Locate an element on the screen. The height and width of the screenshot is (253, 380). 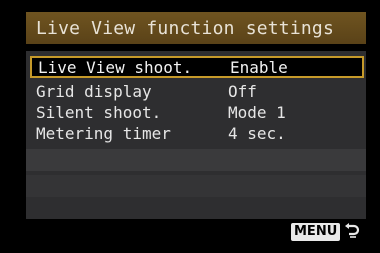
menu-button-badge: MENU is located at coordinates (316, 232).